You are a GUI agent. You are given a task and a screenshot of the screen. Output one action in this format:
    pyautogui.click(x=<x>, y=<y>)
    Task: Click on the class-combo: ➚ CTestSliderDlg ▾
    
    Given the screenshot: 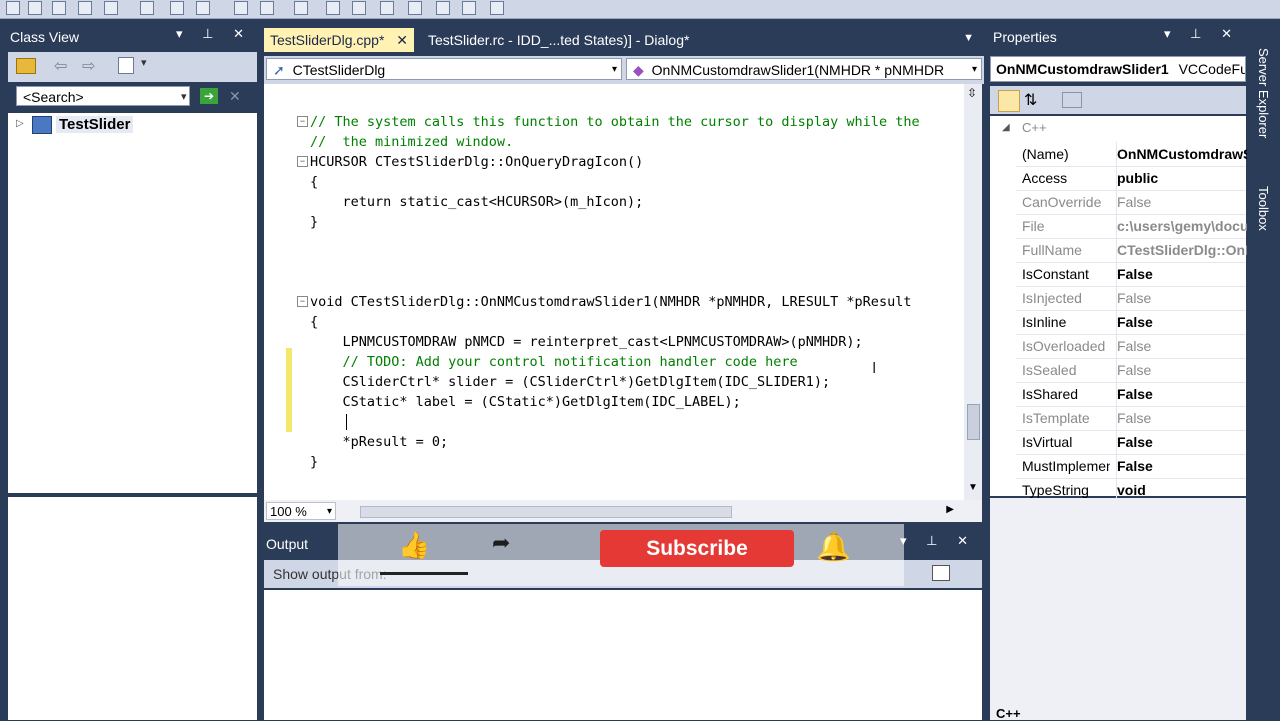 What is the action you would take?
    pyautogui.click(x=444, y=69)
    